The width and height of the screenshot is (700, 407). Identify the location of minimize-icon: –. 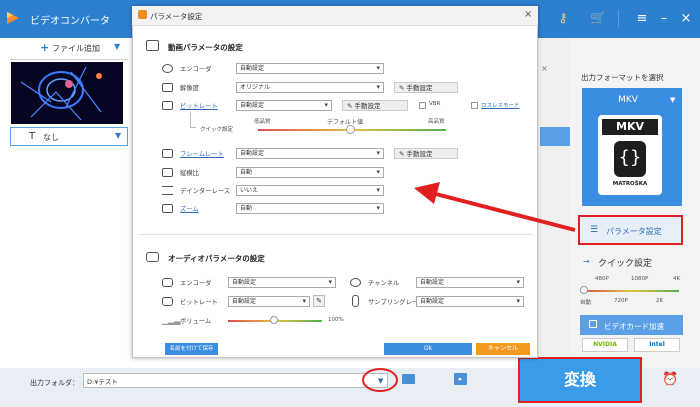
(664, 19).